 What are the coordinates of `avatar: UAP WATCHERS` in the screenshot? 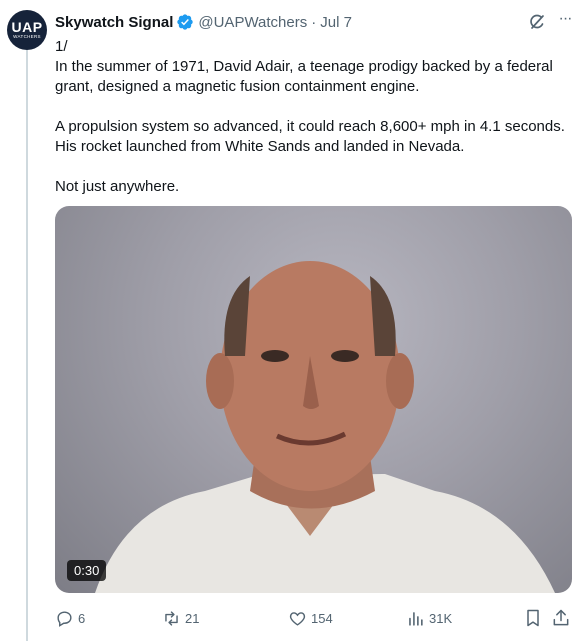 It's located at (27, 30).